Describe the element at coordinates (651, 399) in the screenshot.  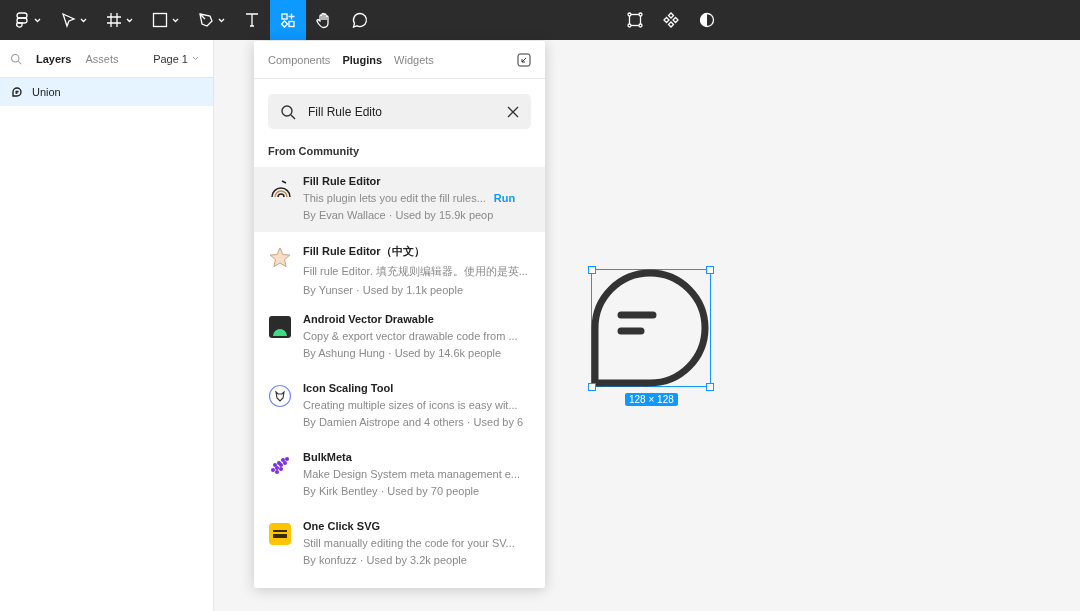
I see `size-label: 128 × 128` at that location.